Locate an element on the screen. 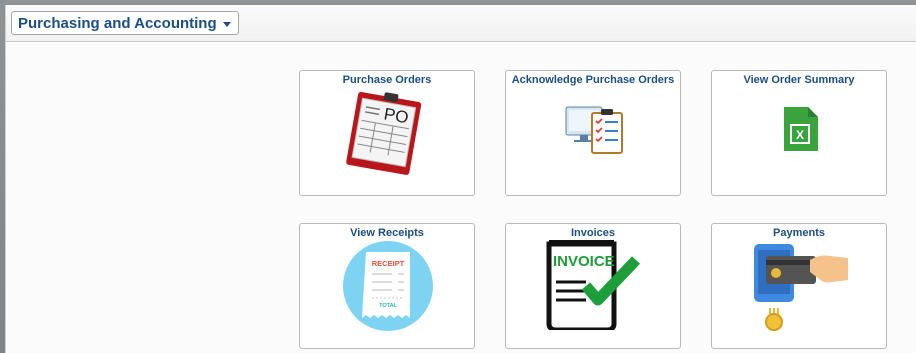 This screenshot has width=916, height=353. invoice-checkmark-icon: INVOICE is located at coordinates (593, 285).